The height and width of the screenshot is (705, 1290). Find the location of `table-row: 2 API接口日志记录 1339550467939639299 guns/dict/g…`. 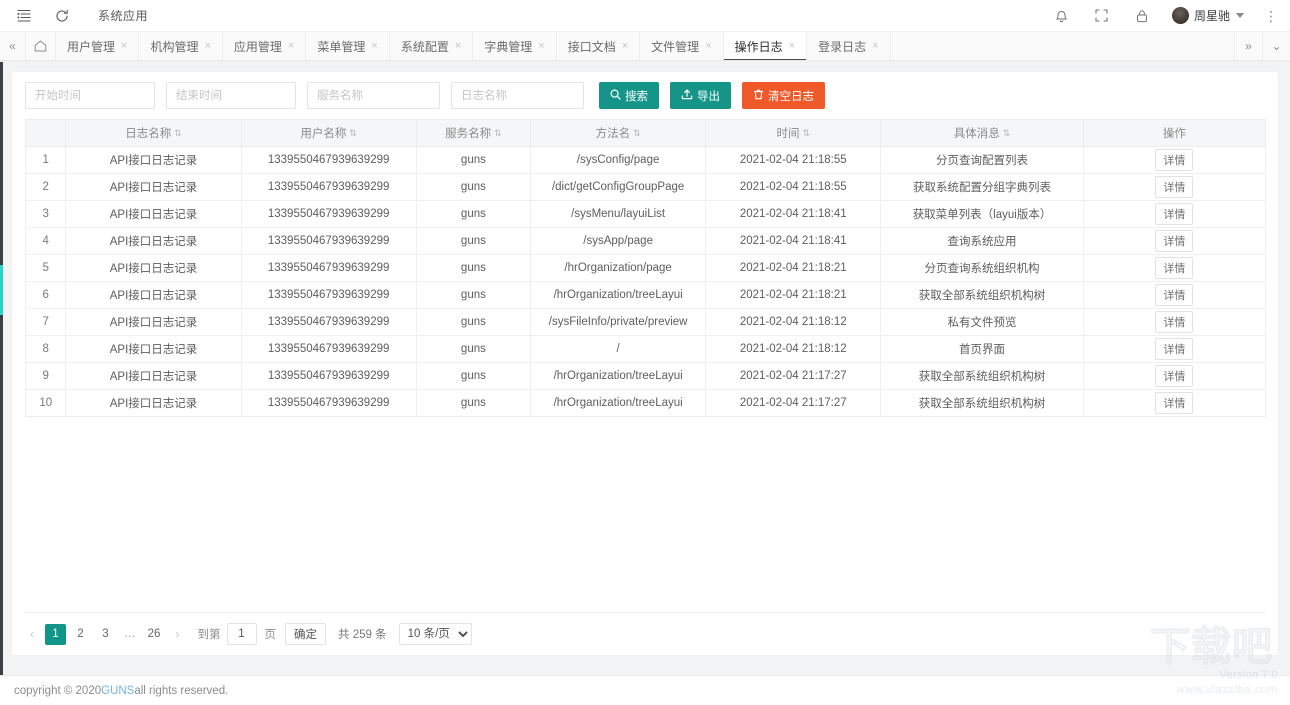

table-row: 2 API接口日志记录 1339550467939639299 guns/dict/g… is located at coordinates (645, 187).